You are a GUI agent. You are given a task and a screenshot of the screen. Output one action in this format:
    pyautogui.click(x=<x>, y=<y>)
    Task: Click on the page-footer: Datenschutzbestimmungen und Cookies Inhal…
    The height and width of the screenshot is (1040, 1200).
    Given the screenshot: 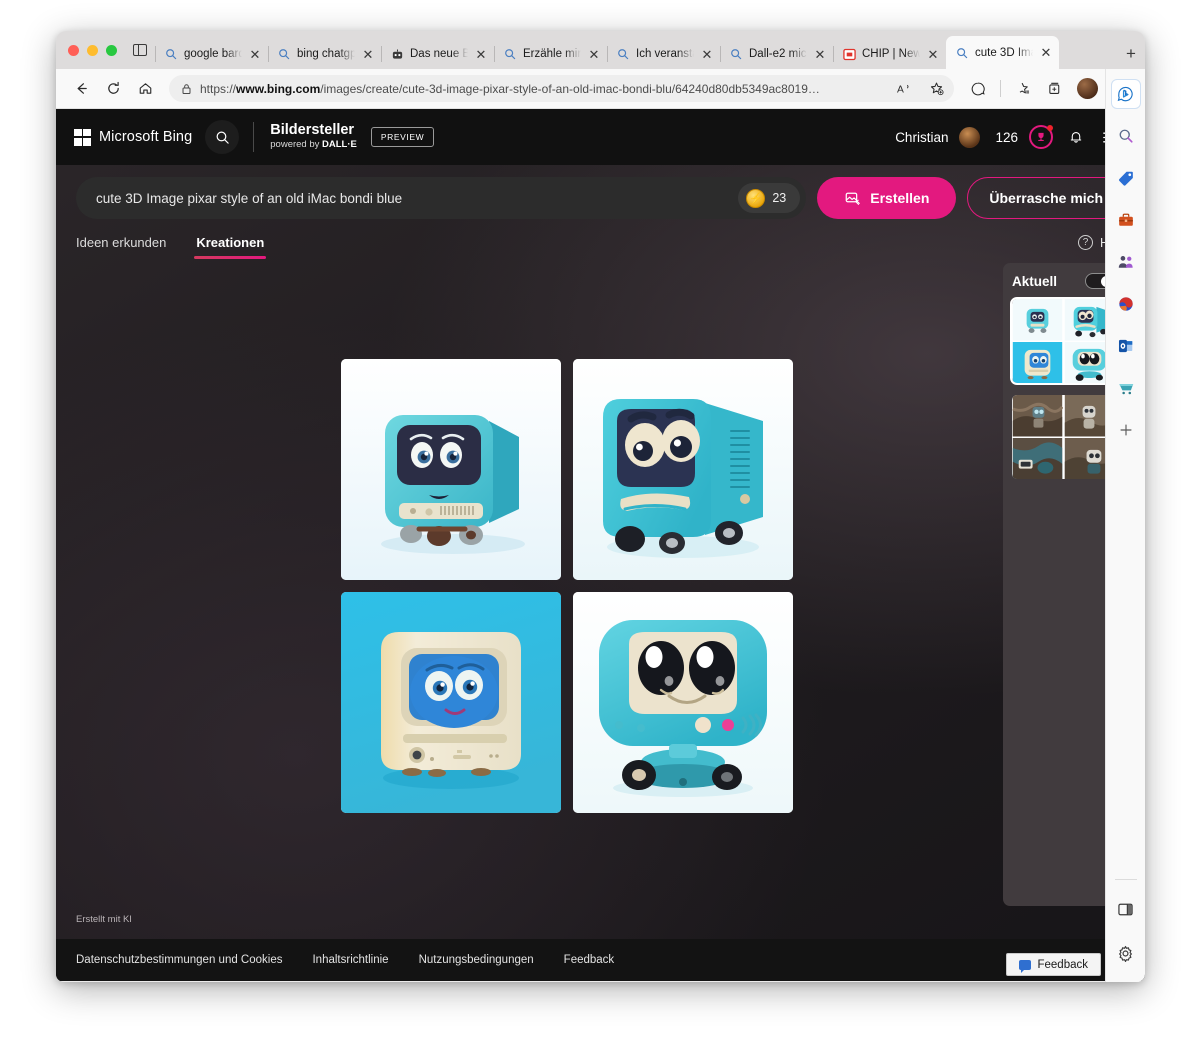 What is the action you would take?
    pyautogui.click(x=600, y=960)
    